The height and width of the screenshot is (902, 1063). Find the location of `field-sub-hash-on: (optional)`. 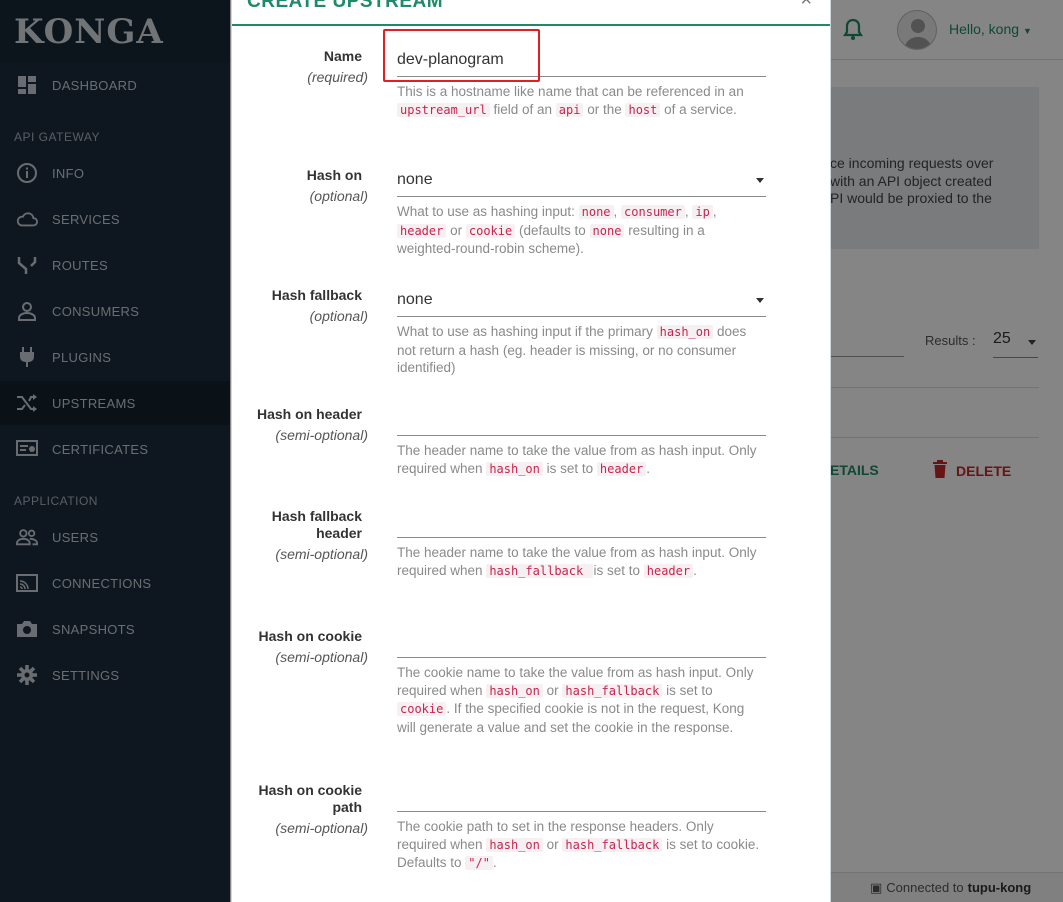

field-sub-hash-on: (optional) is located at coordinates (338, 196).